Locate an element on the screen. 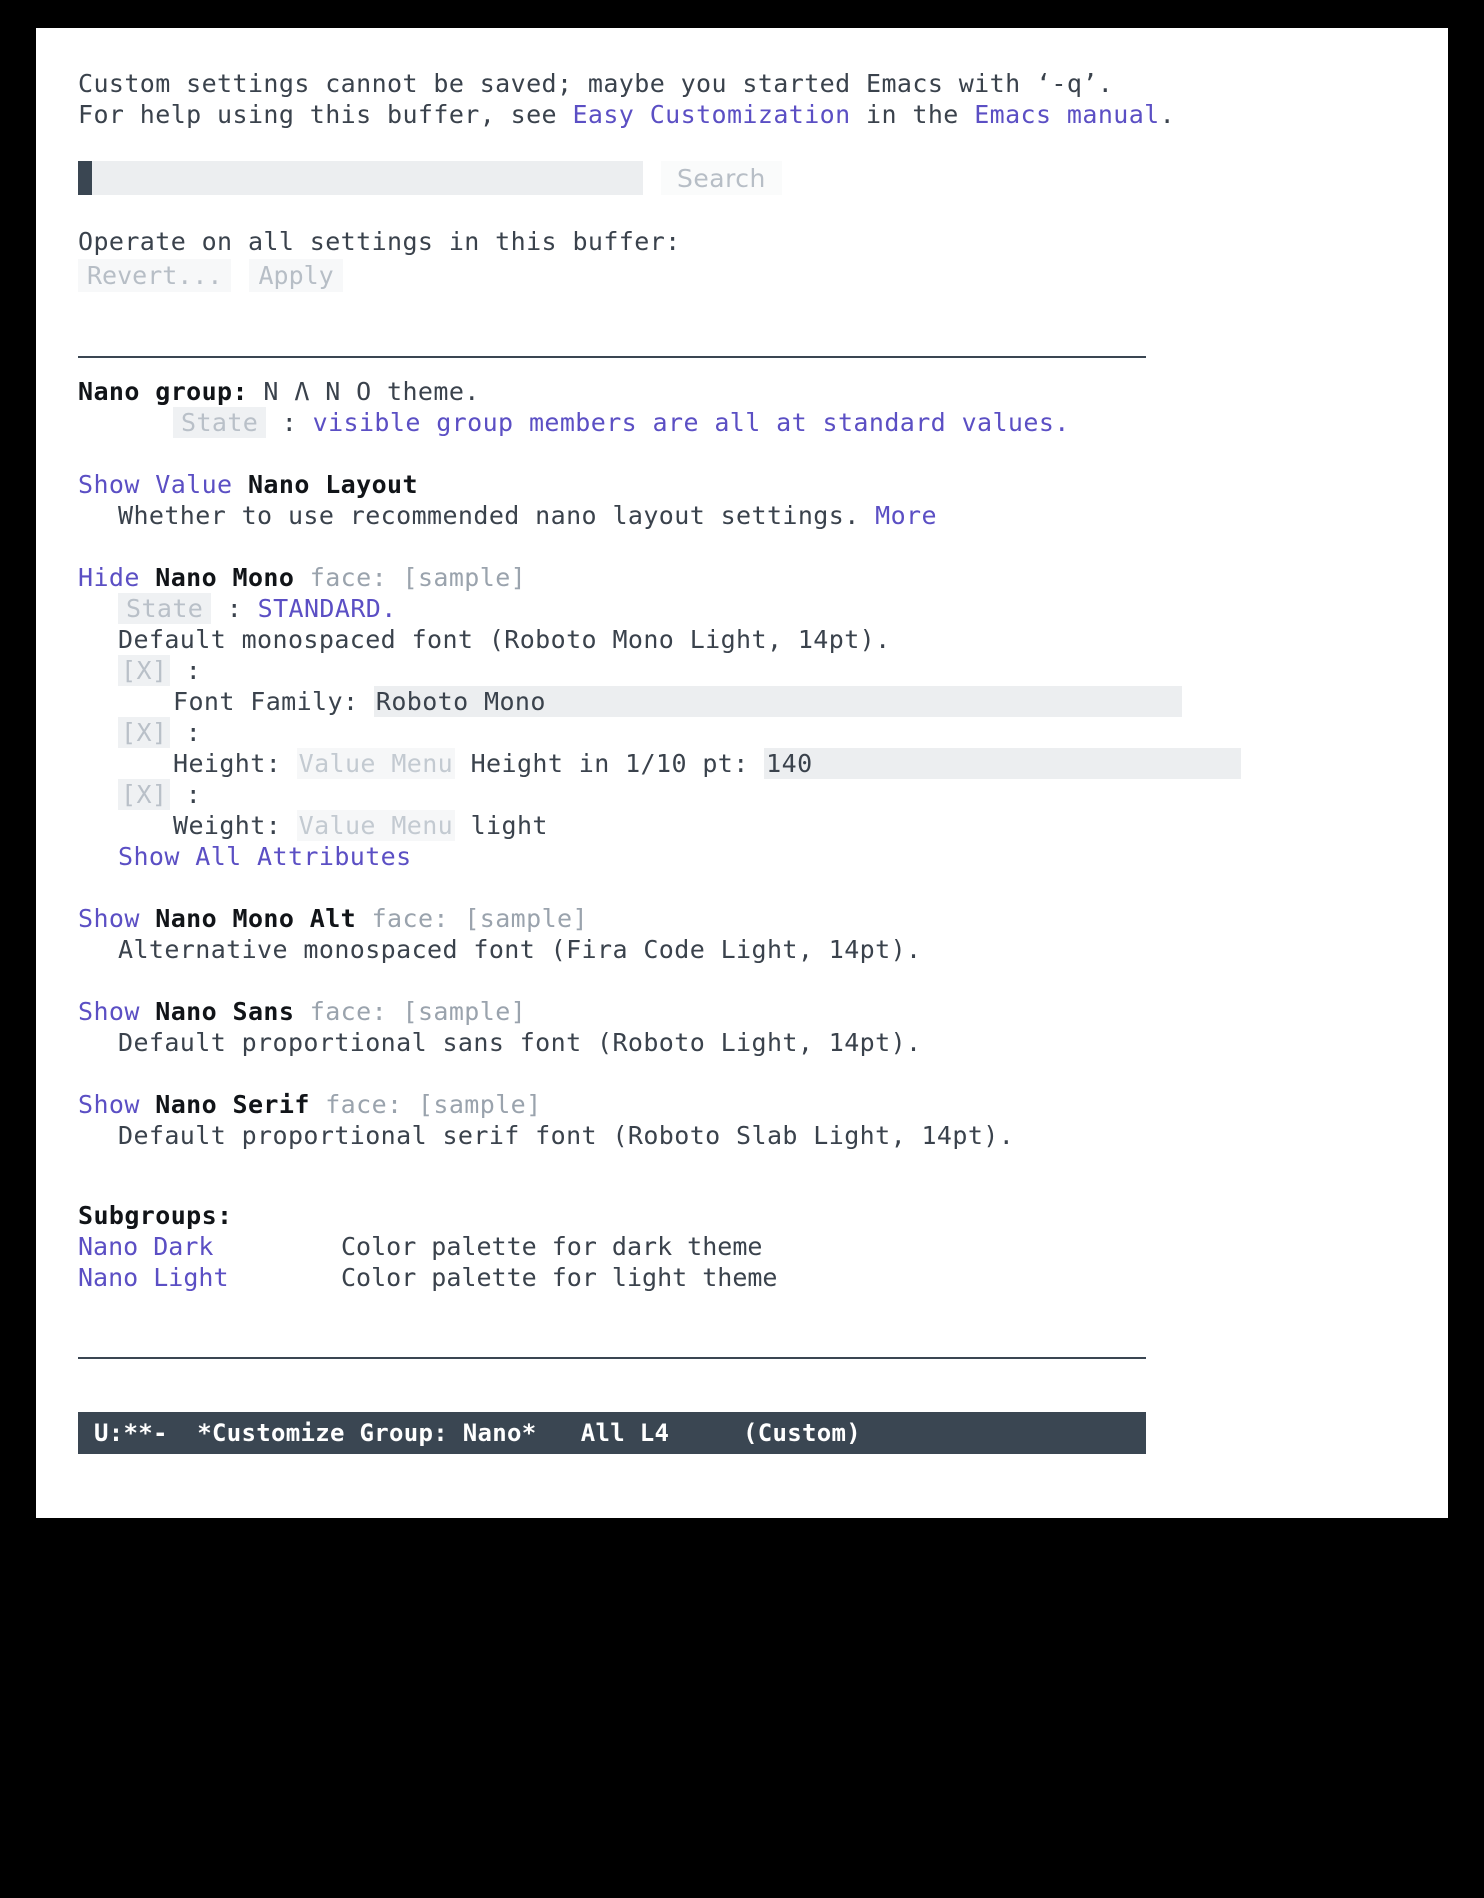 This screenshot has height=1898, width=1484. nano-mono-alt-name: Nano Mono Alt is located at coordinates (256, 918).